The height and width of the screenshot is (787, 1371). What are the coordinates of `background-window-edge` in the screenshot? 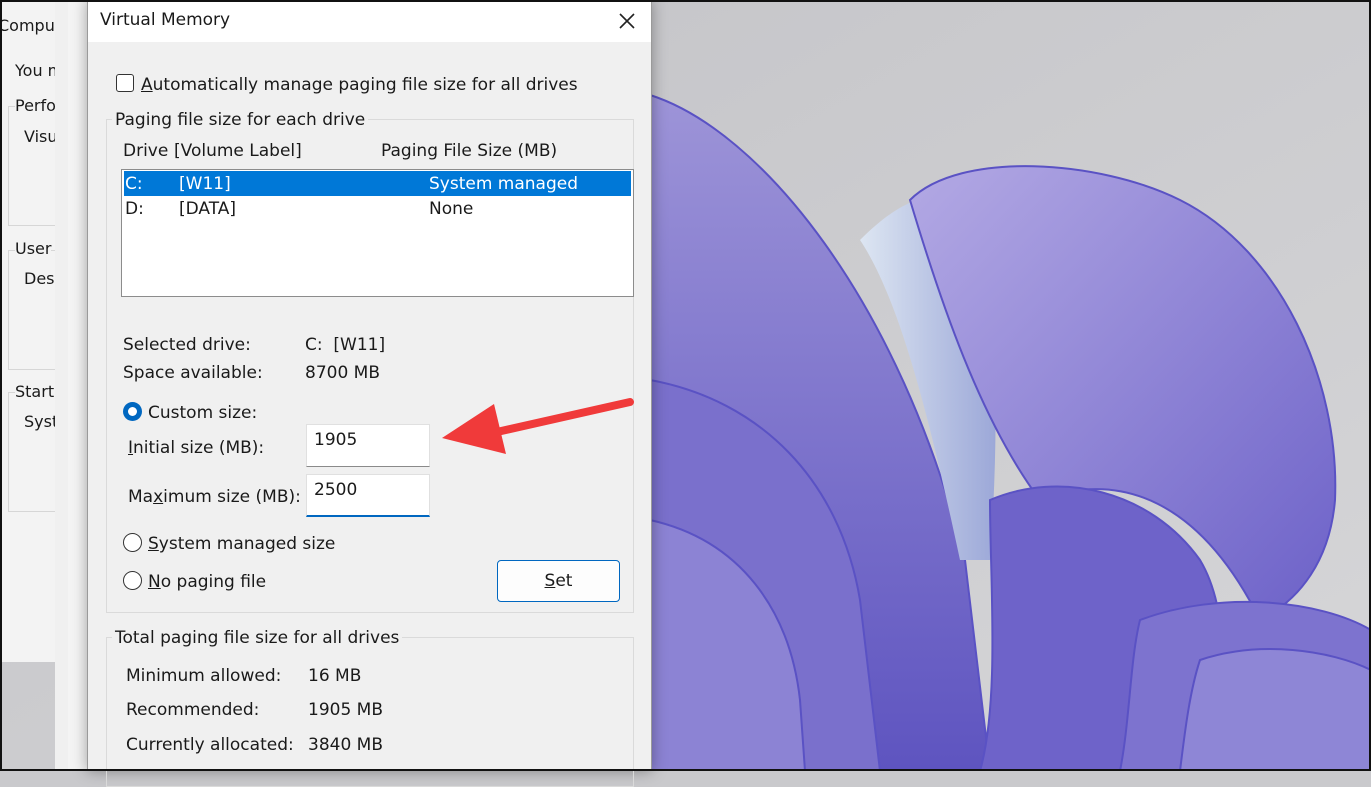 It's located at (78, 385).